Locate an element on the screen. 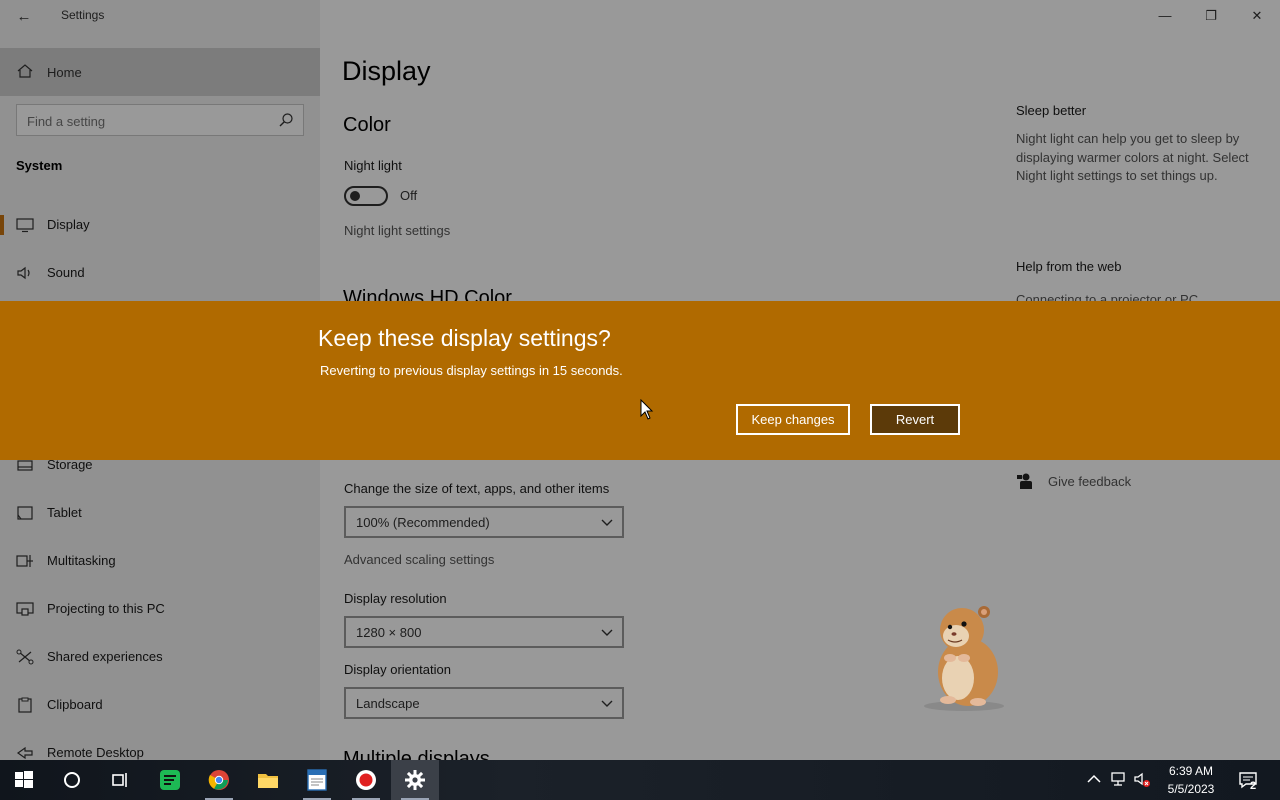 The image size is (1280, 800). chrome-icon is located at coordinates (218, 780).